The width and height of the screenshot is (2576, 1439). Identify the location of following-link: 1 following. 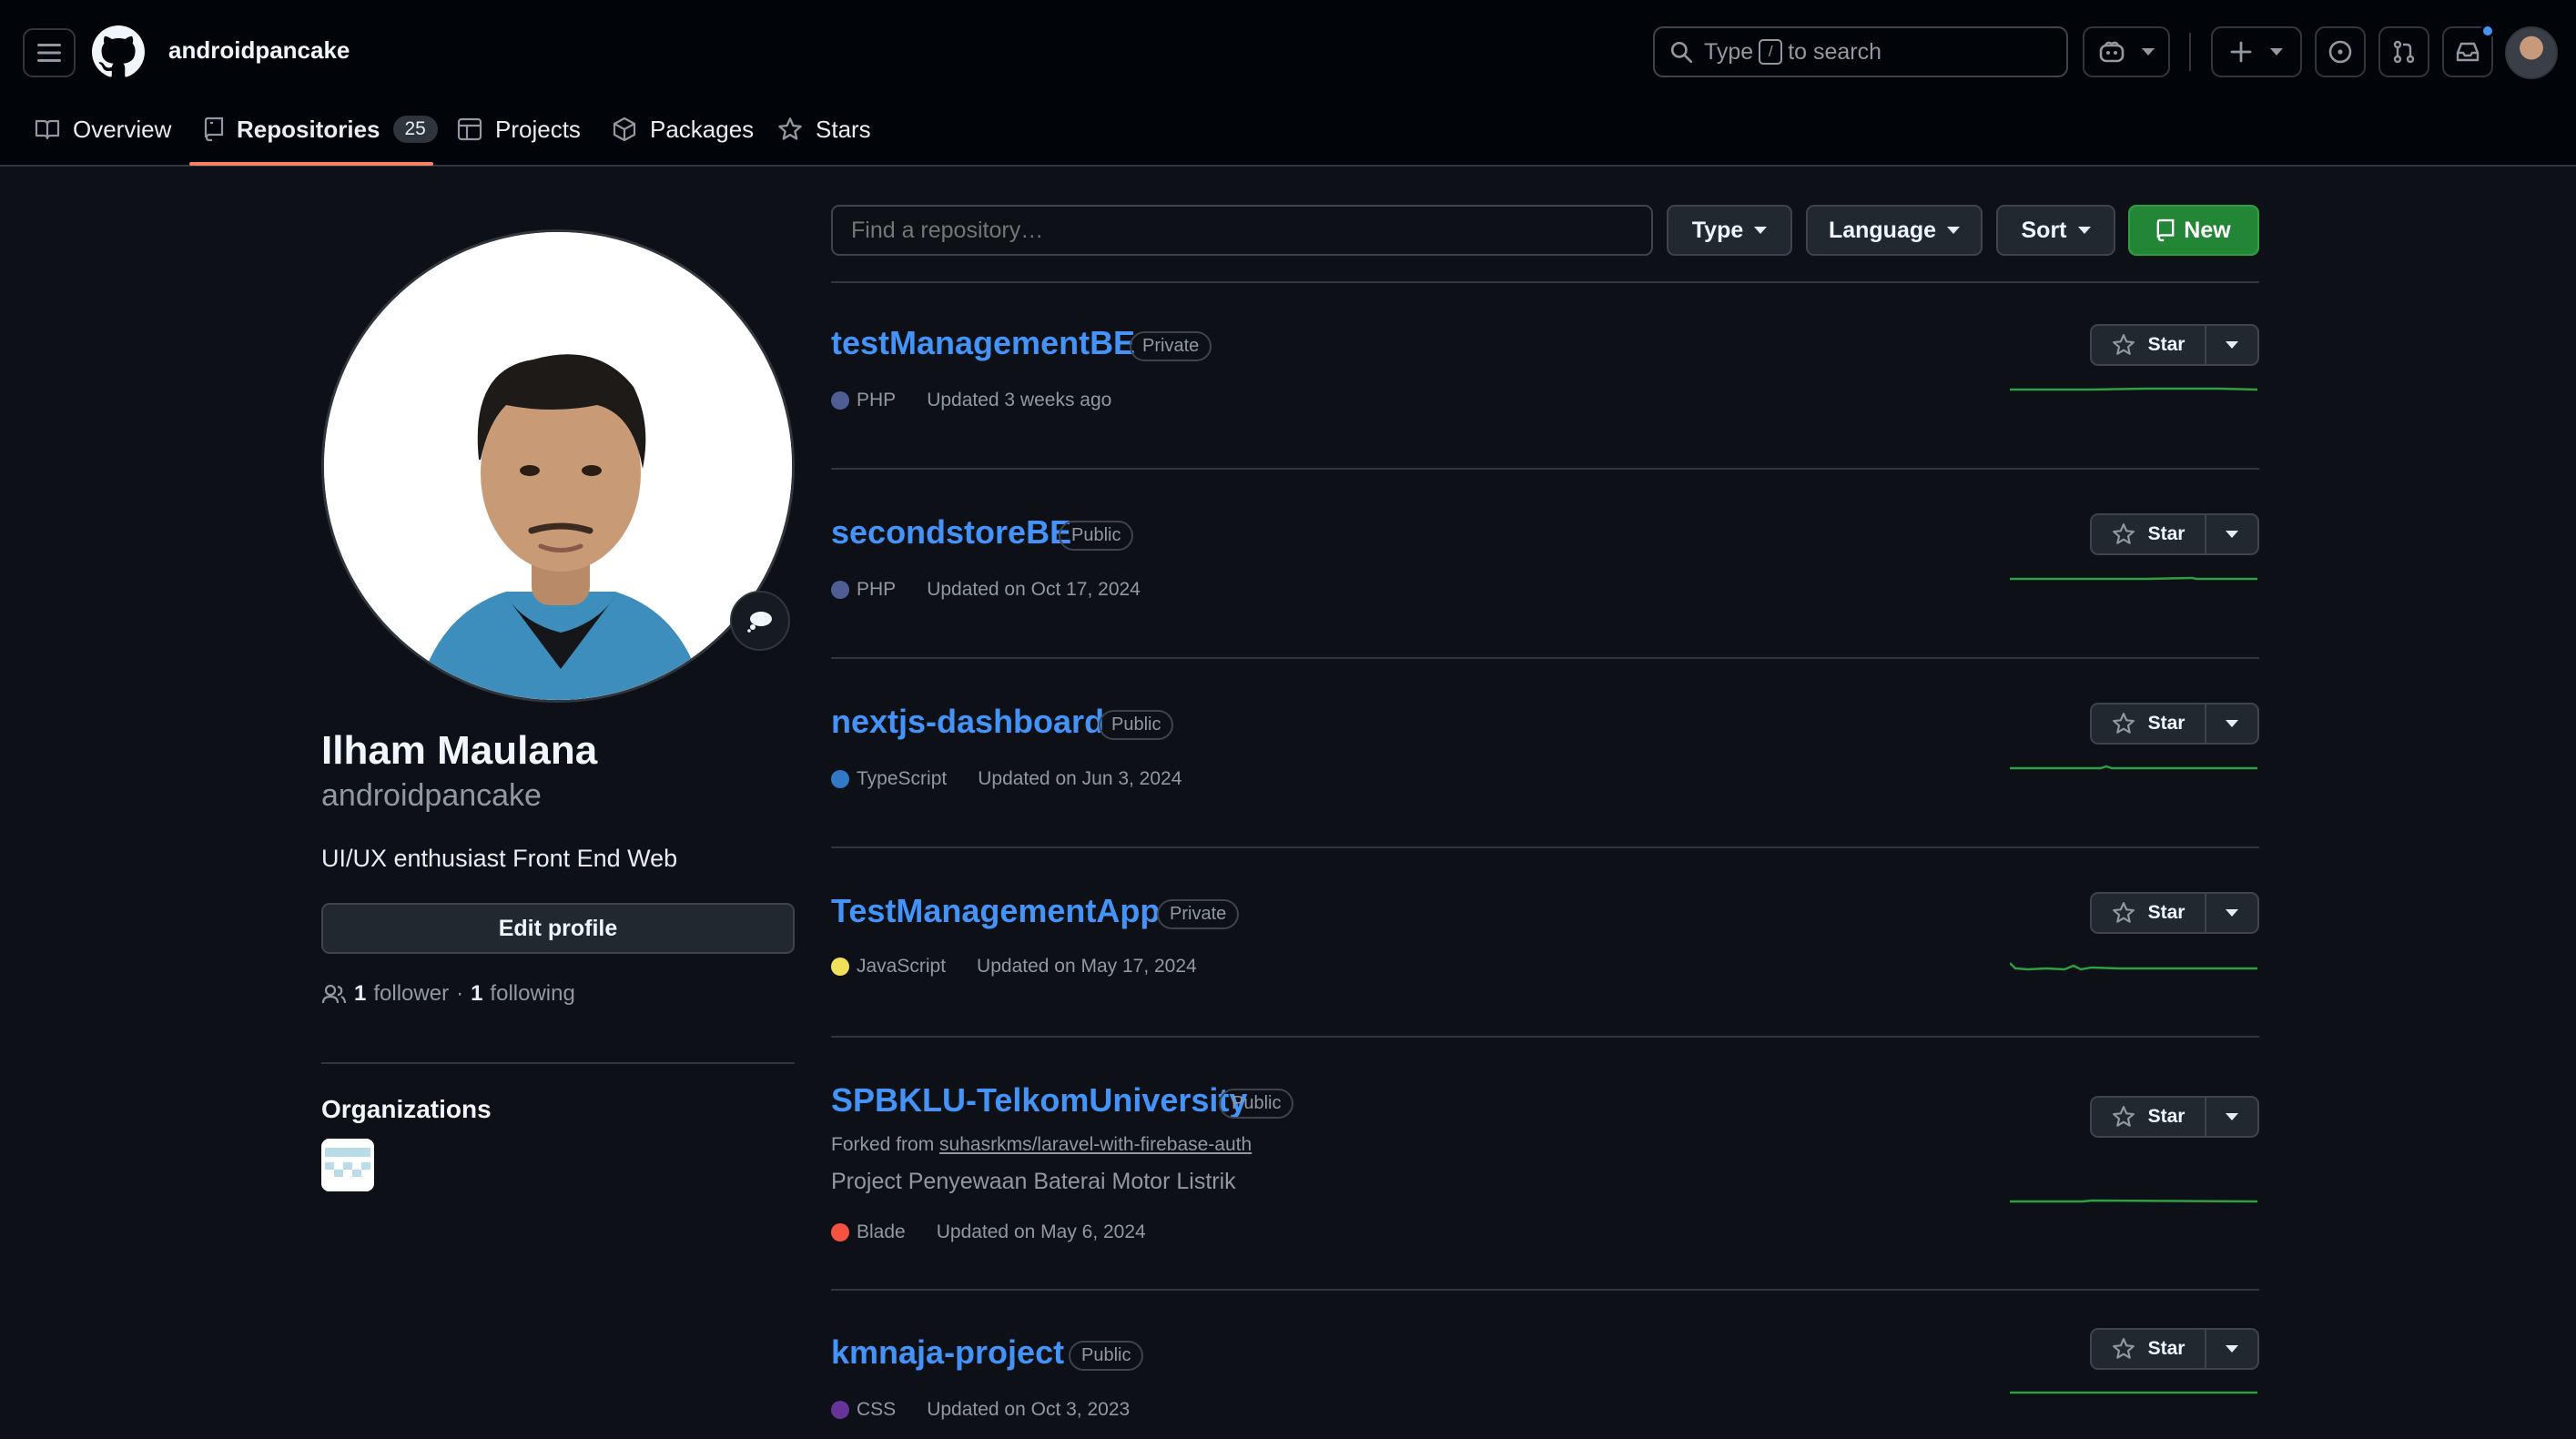
(523, 994).